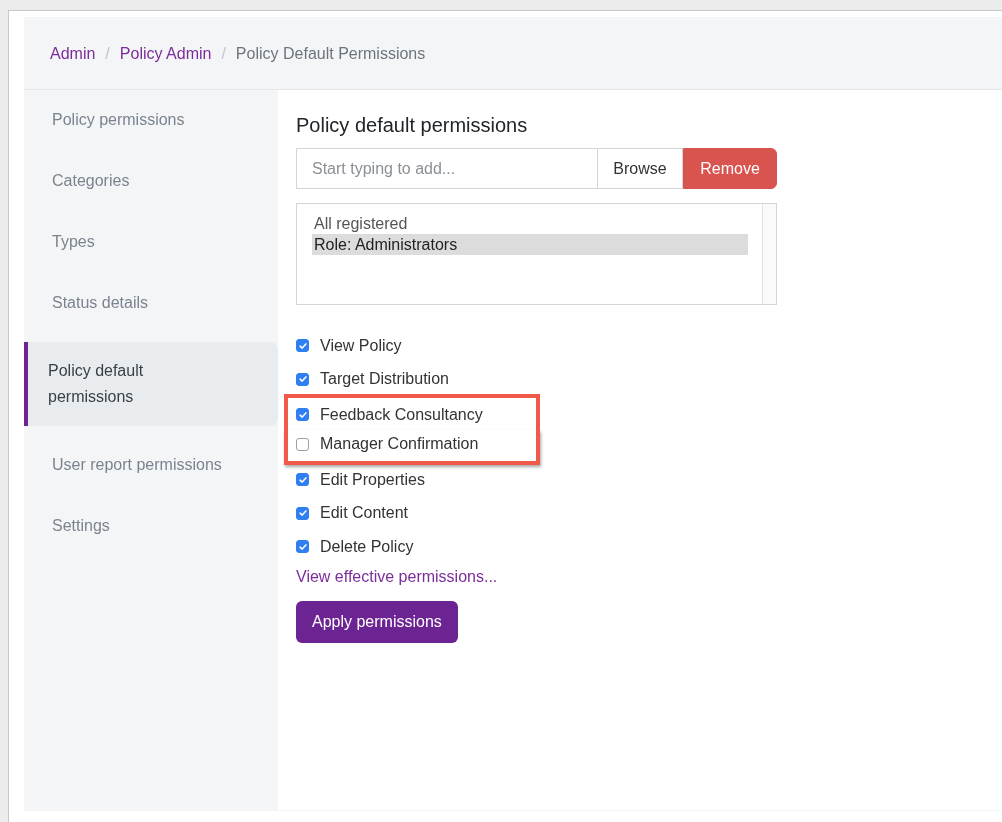 This screenshot has height=822, width=1002. I want to click on sidebar-item: Types, so click(151, 242).